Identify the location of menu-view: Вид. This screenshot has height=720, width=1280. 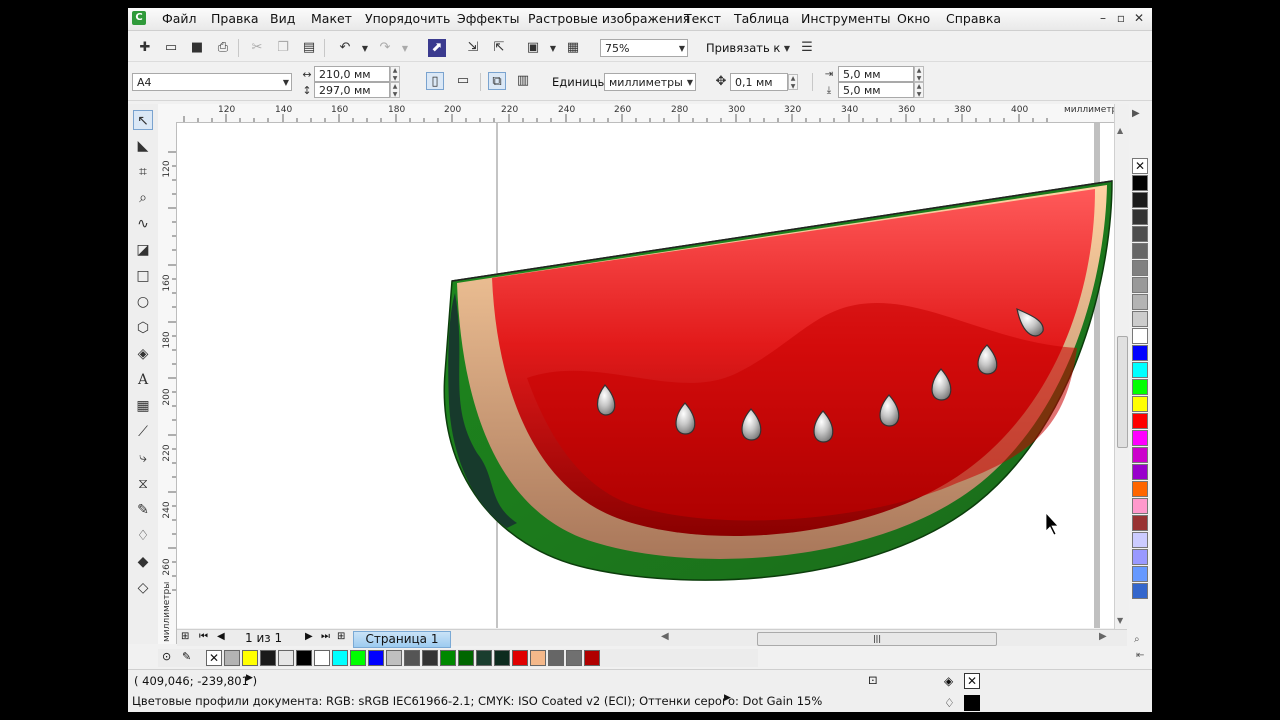
(282, 18).